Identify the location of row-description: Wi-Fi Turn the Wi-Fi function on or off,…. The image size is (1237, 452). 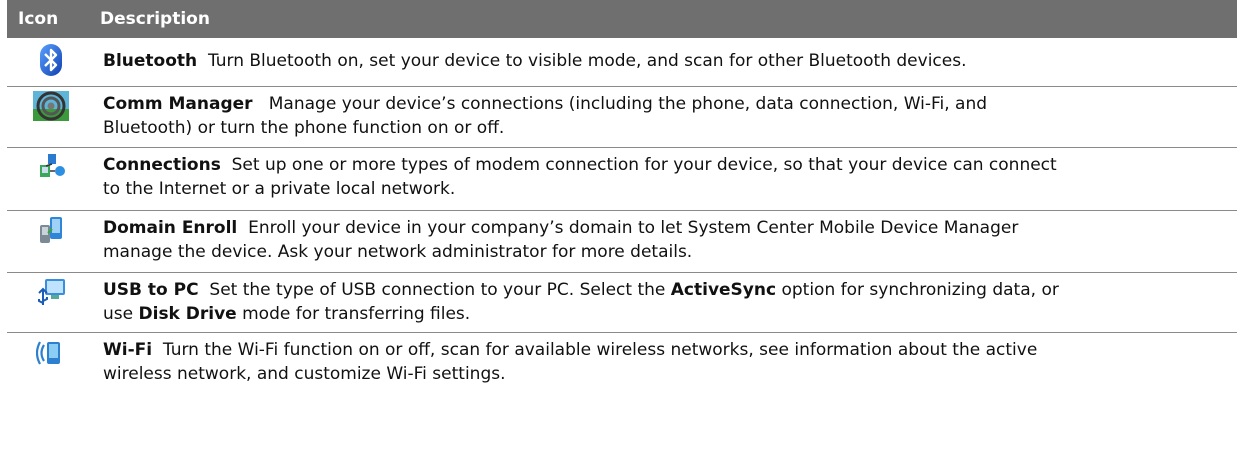
(566, 363).